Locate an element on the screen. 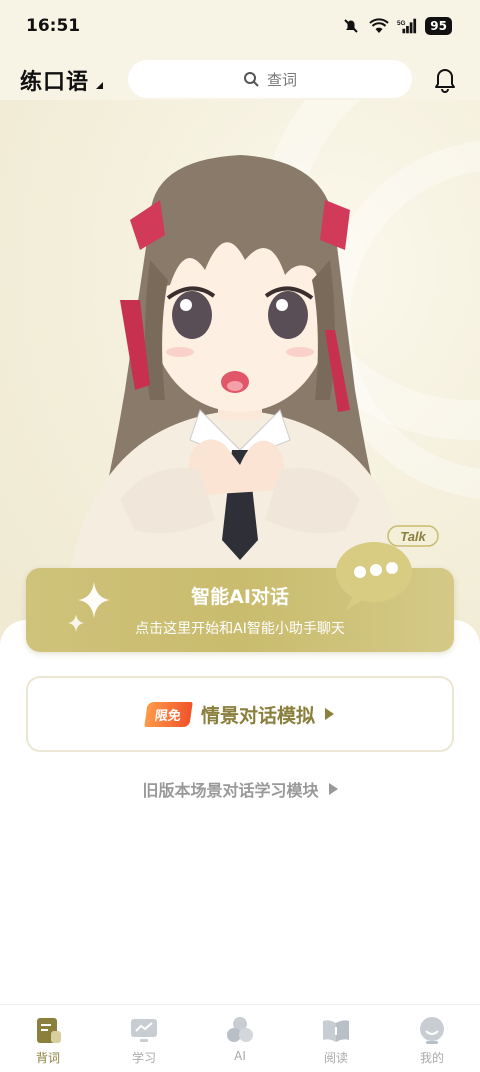 The height and width of the screenshot is (1072, 480). profile-icon is located at coordinates (432, 1030).